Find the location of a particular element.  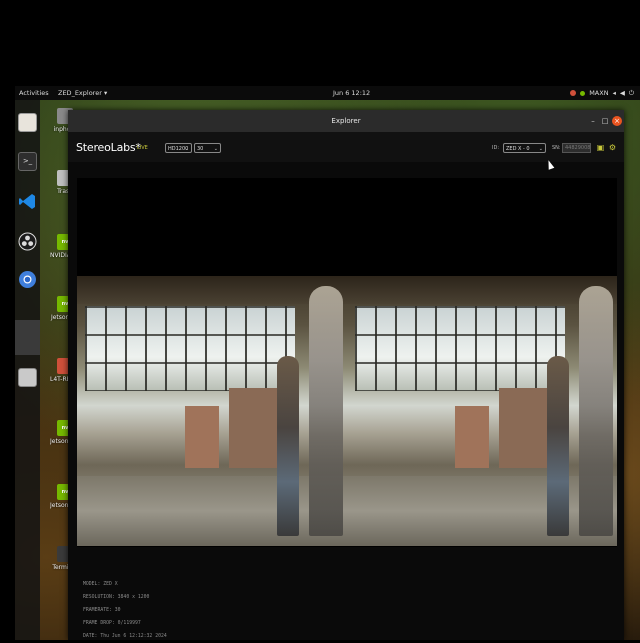

clock: Jun 6 12:12 is located at coordinates (351, 93).